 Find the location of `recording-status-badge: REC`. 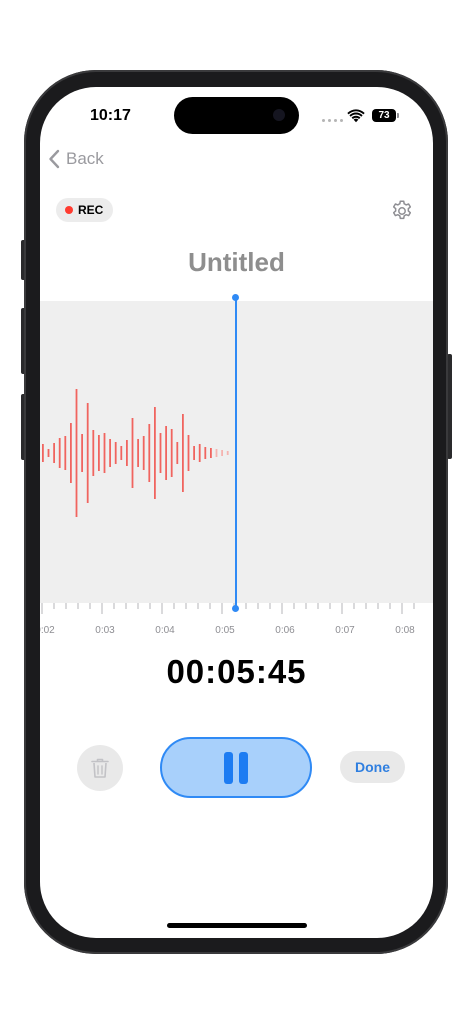

recording-status-badge: REC is located at coordinates (85, 210).